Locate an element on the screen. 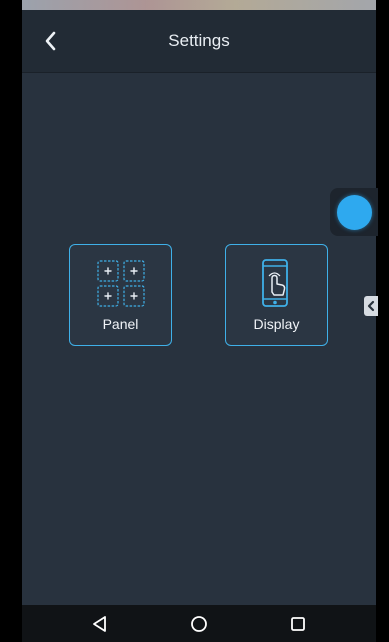  floating-assistive-button is located at coordinates (354, 212).